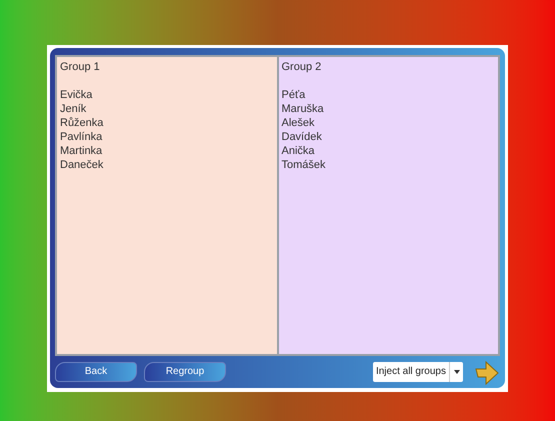  Describe the element at coordinates (302, 137) in the screenshot. I see `member-name: Davídek` at that location.